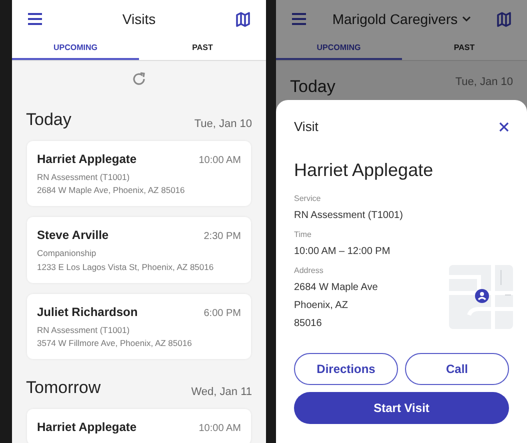 This screenshot has height=443, width=527. I want to click on sheet-title: Visit, so click(306, 127).